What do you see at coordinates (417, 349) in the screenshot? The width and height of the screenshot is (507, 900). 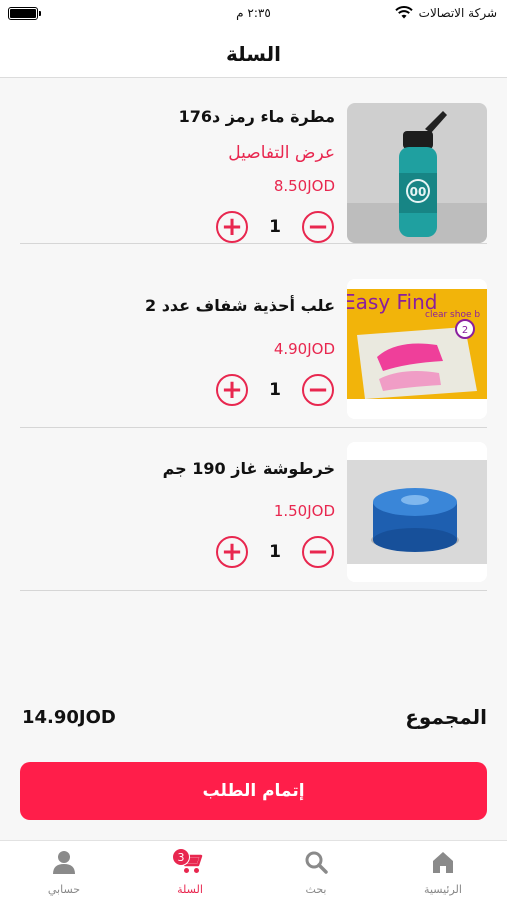 I see `product-image-clear-shoe-box: Easy Find clear shoe b 2` at bounding box center [417, 349].